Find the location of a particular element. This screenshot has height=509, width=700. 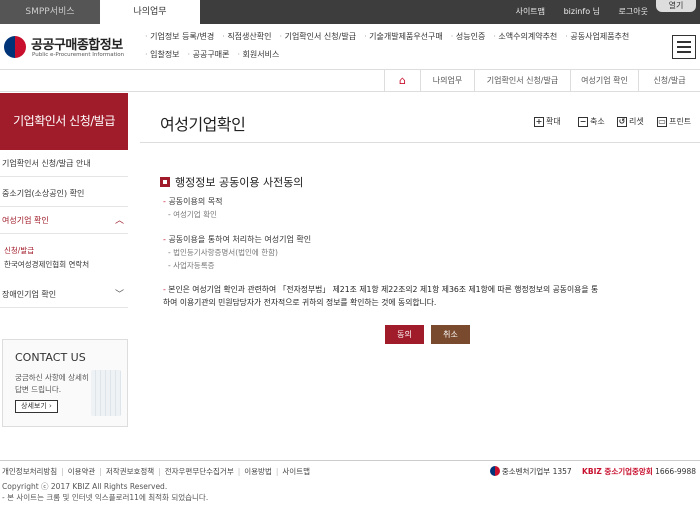

footer-link: 이용방법 is located at coordinates (255, 471).